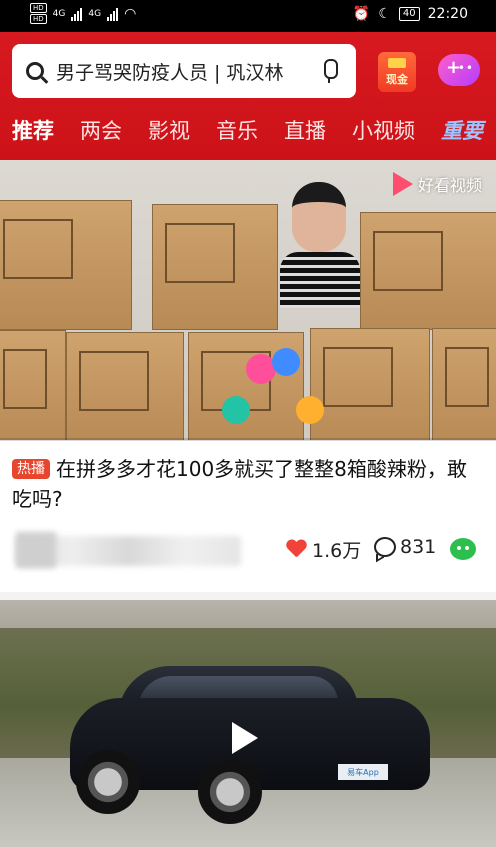 The image size is (496, 847). What do you see at coordinates (35, 71) in the screenshot?
I see `search-icon` at bounding box center [35, 71].